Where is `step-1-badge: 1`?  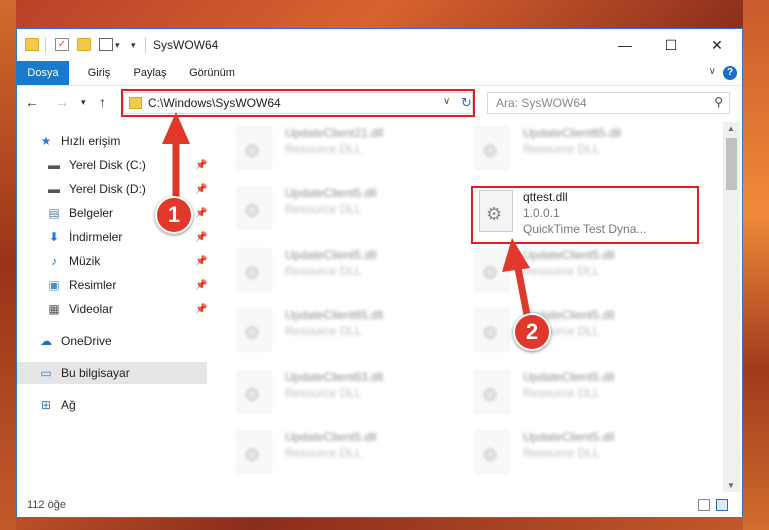 step-1-badge: 1 is located at coordinates (174, 215).